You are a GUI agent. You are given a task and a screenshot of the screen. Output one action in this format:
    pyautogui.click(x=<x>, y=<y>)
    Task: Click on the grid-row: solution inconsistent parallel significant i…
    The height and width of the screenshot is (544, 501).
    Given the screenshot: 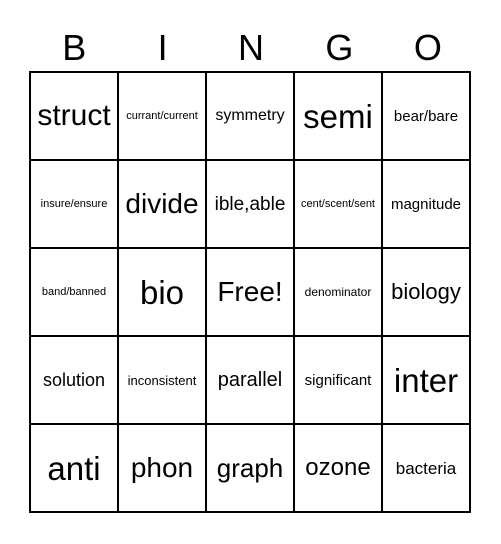 What is the action you would take?
    pyautogui.click(x=250, y=380)
    